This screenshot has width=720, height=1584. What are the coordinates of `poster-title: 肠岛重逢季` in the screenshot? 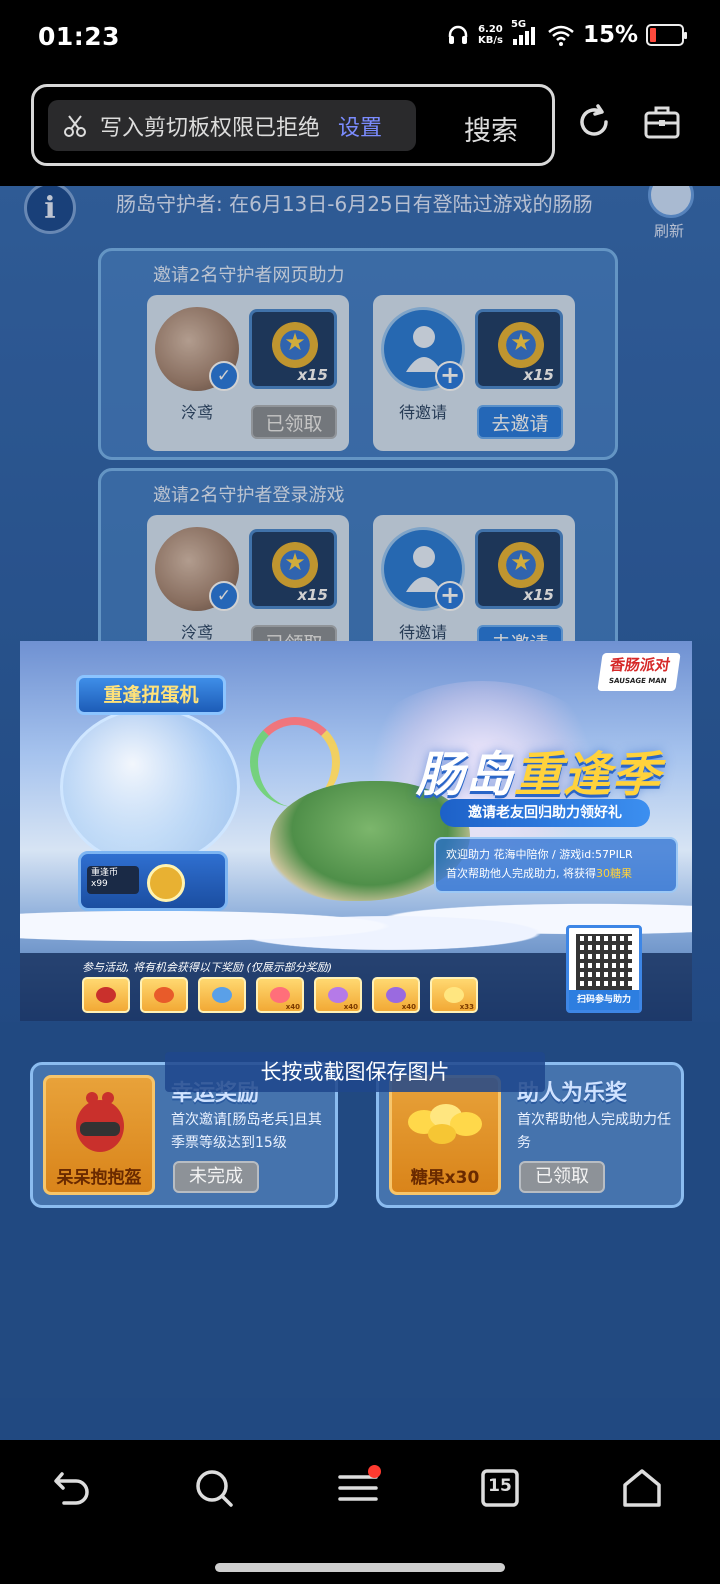 It's located at (539, 775).